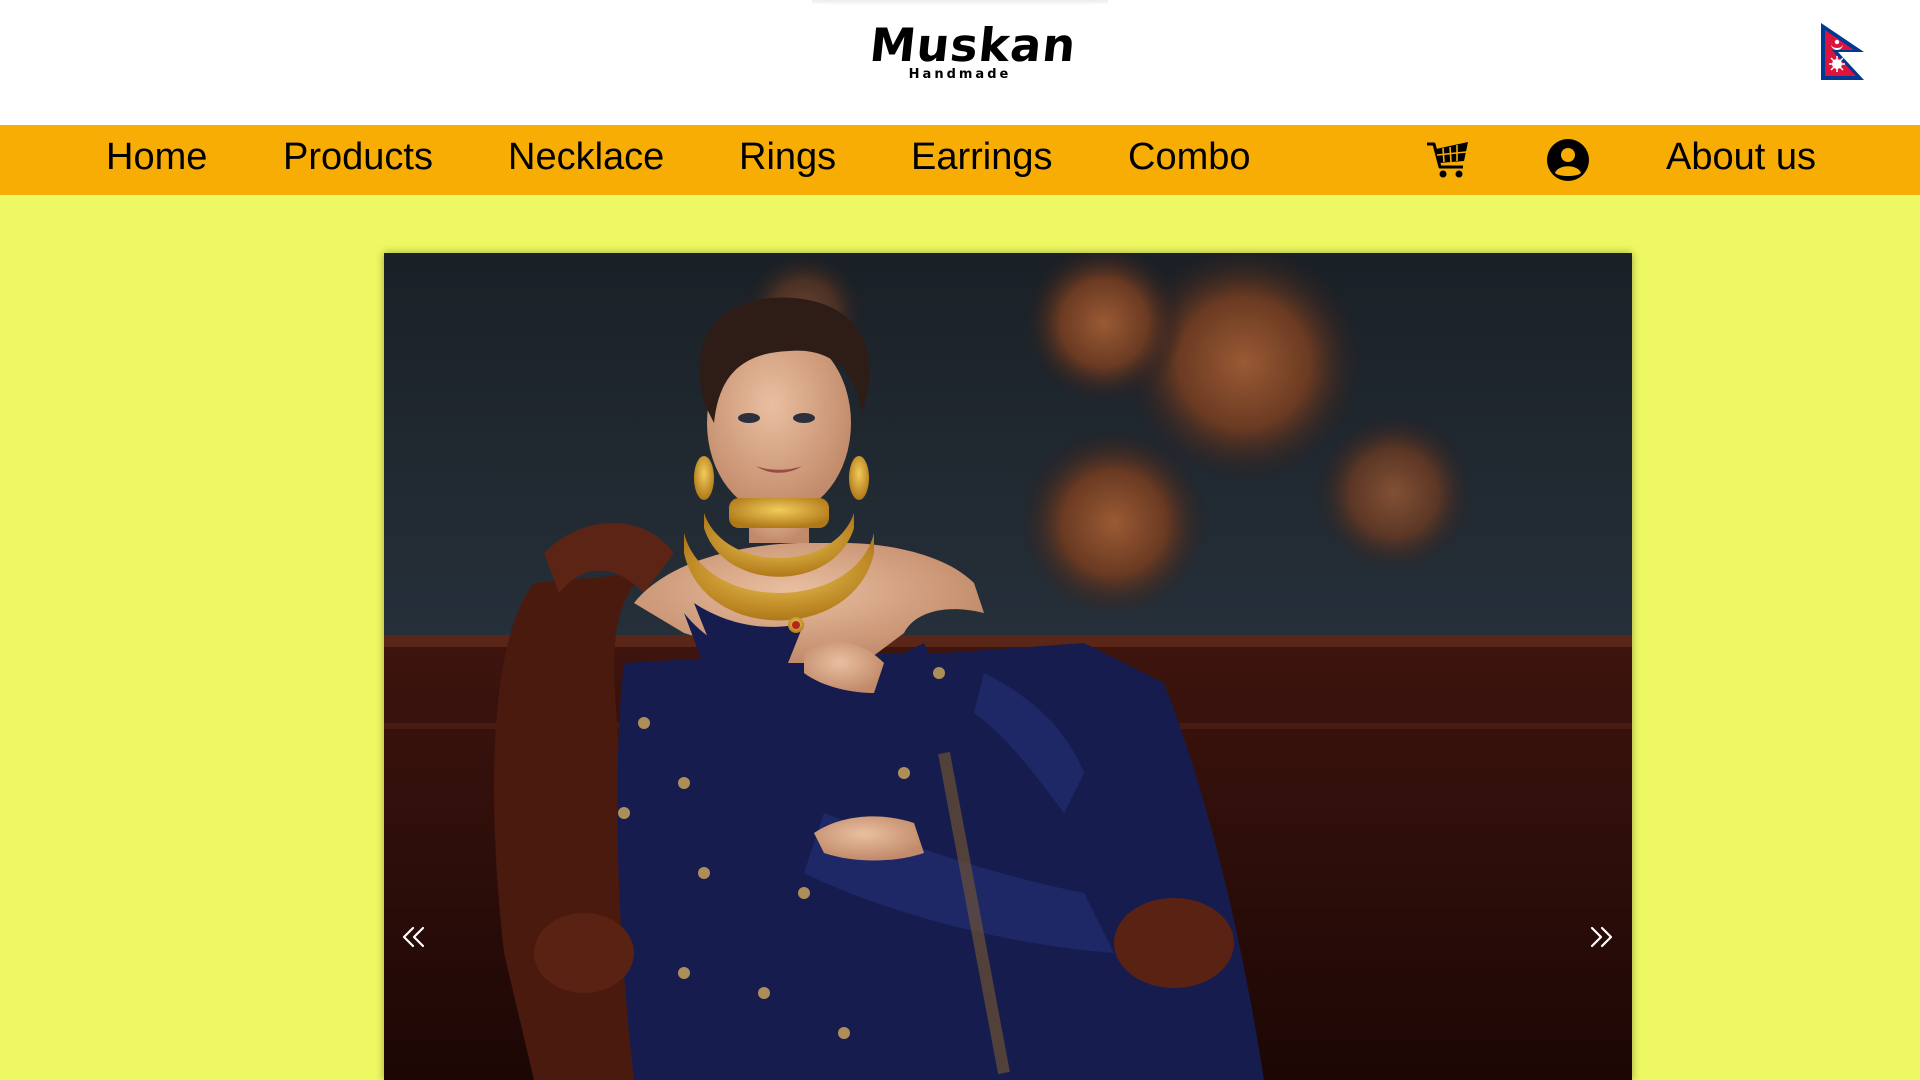 Image resolution: width=1920 pixels, height=1080 pixels. Describe the element at coordinates (1568, 160) in the screenshot. I see `user-account-icon` at that location.